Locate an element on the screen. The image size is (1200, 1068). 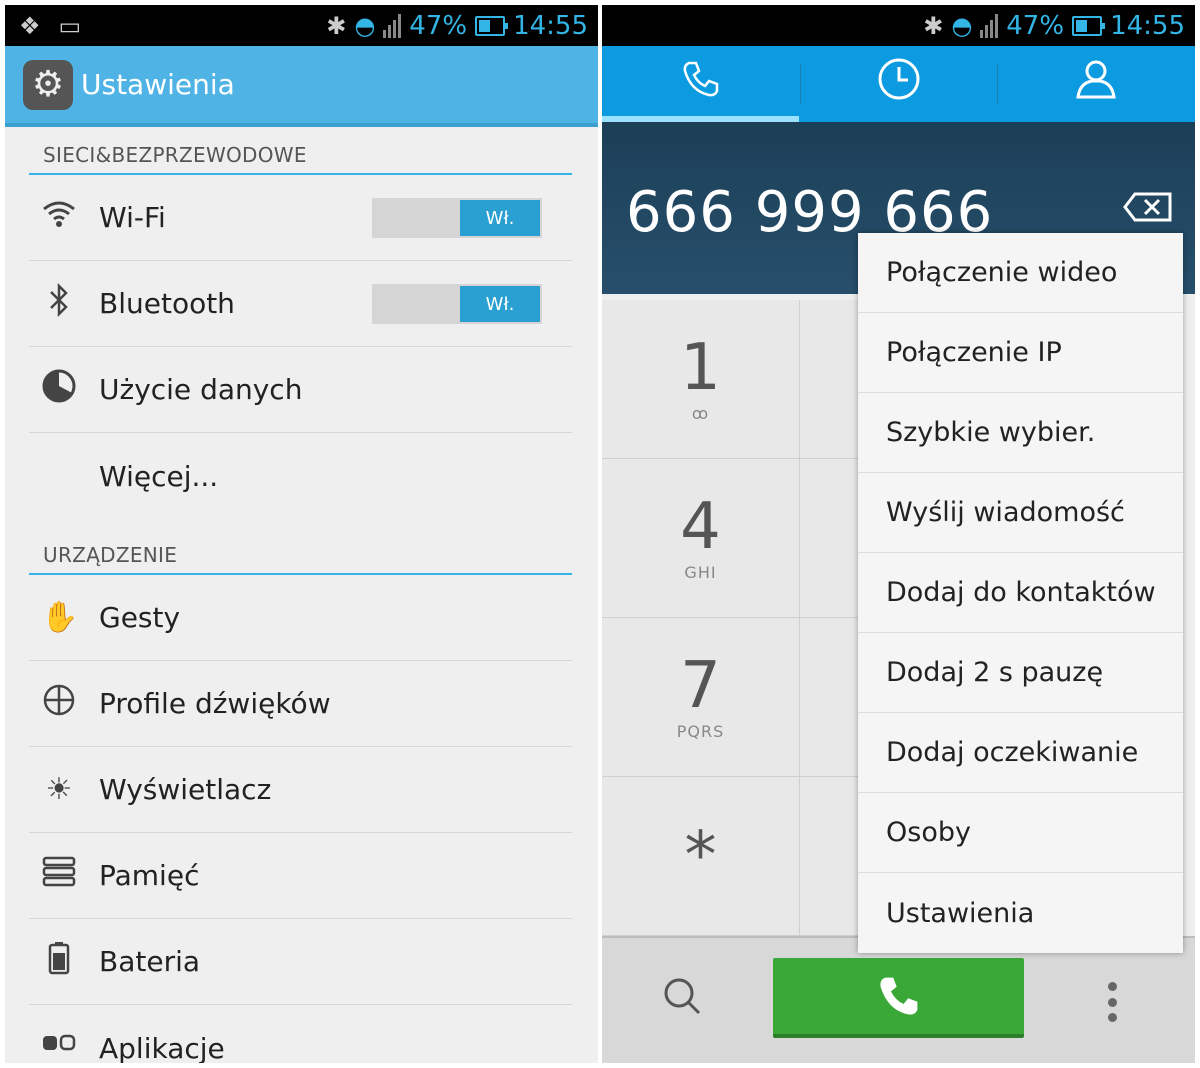
section-label: URZĄDZENIE is located at coordinates (110, 555).